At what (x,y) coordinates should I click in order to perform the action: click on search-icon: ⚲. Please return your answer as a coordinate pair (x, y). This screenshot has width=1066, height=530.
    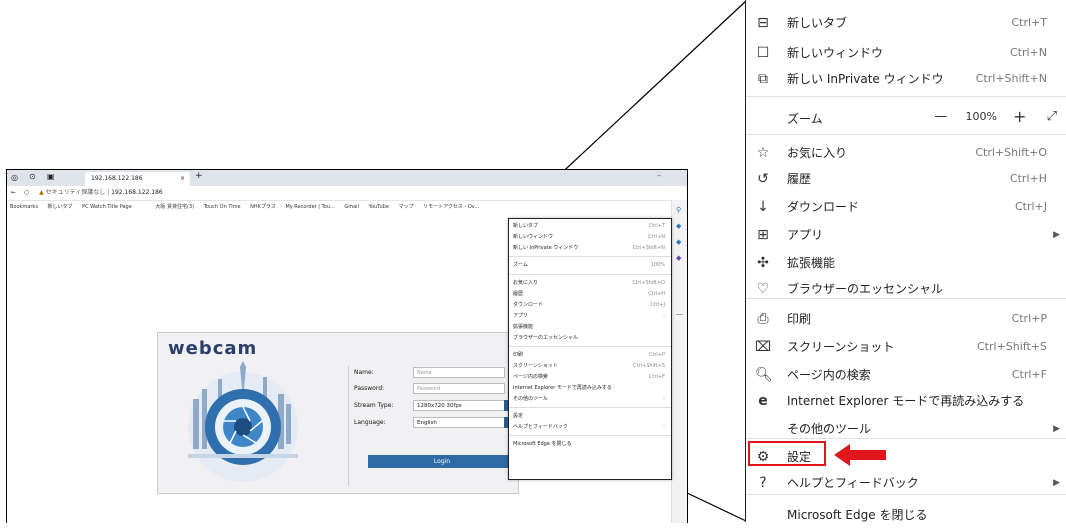
    Looking at the image, I should click on (678, 210).